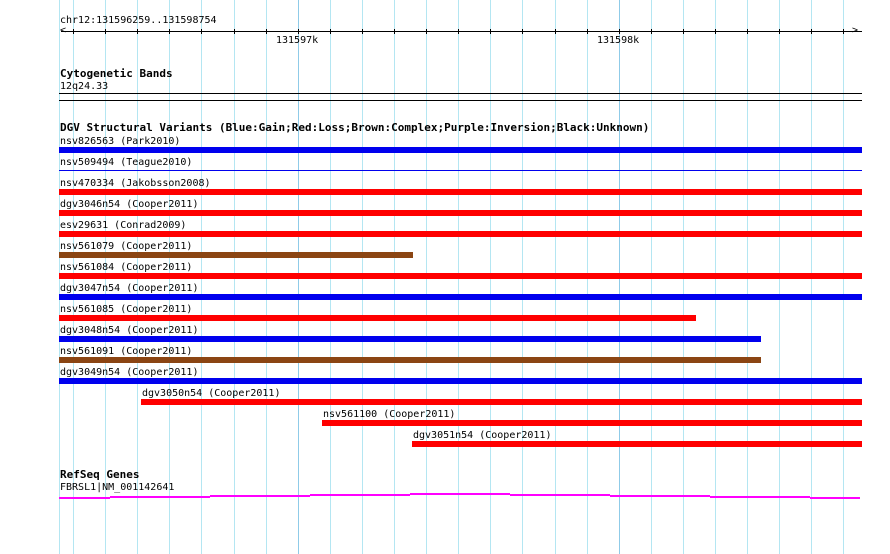  Describe the element at coordinates (117, 487) in the screenshot. I see `gene-label: FBRSL1|NM_001142641` at that location.